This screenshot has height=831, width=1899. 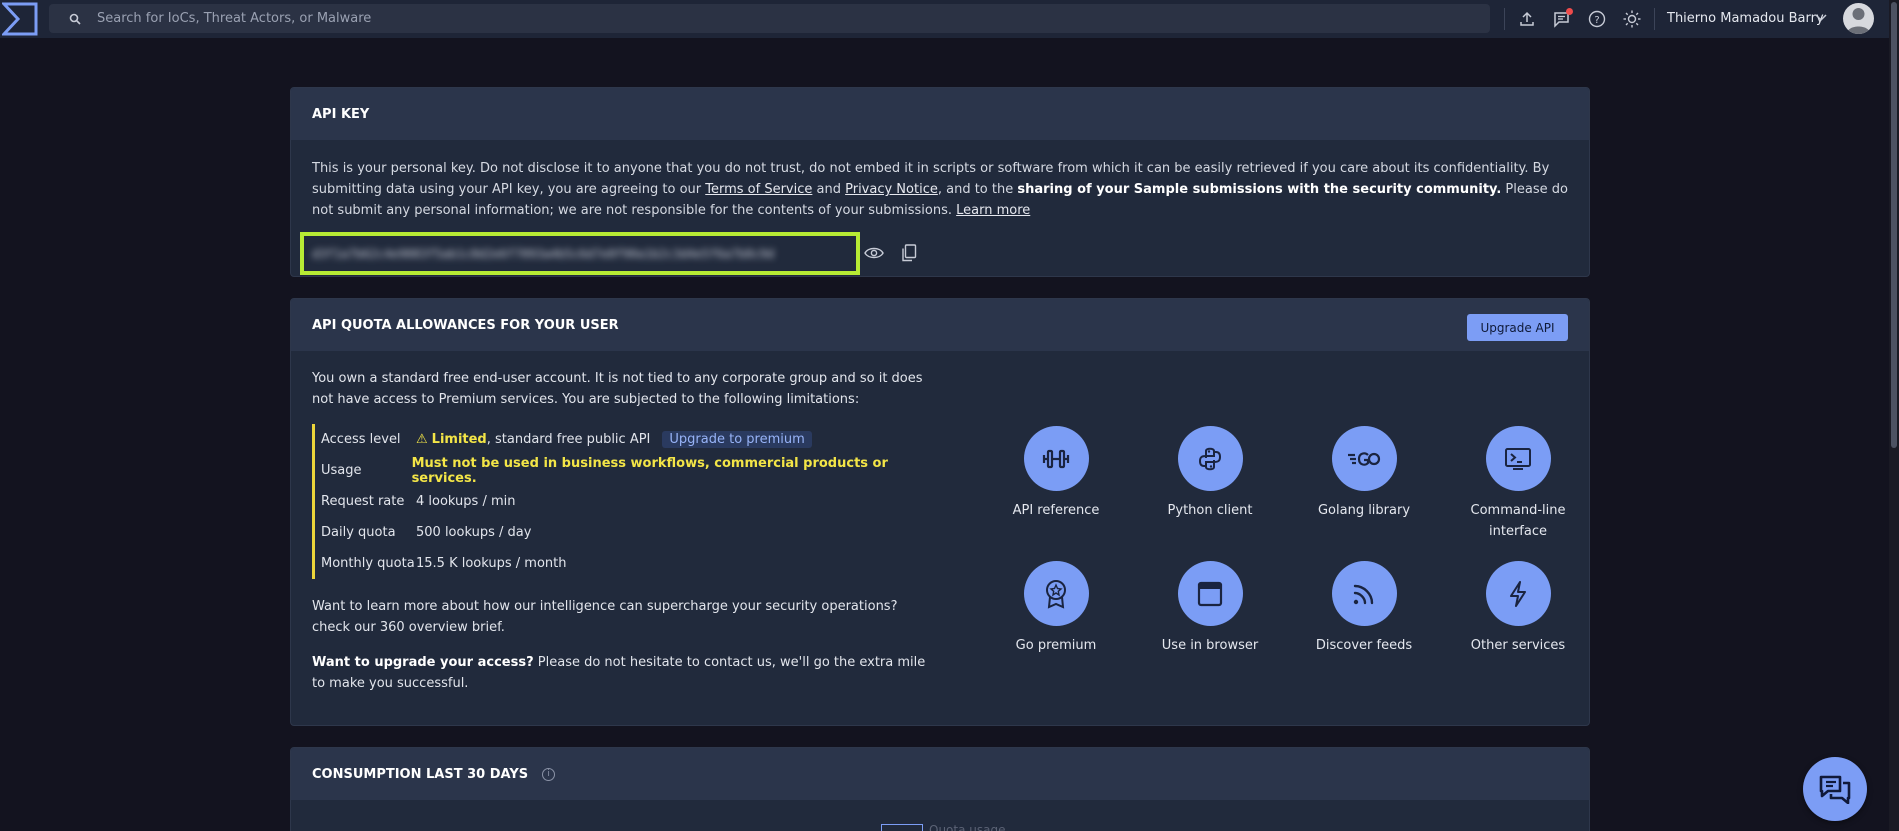 I want to click on consumption-title: CONSUMPTION LAST 30 DAYS, so click(x=420, y=774).